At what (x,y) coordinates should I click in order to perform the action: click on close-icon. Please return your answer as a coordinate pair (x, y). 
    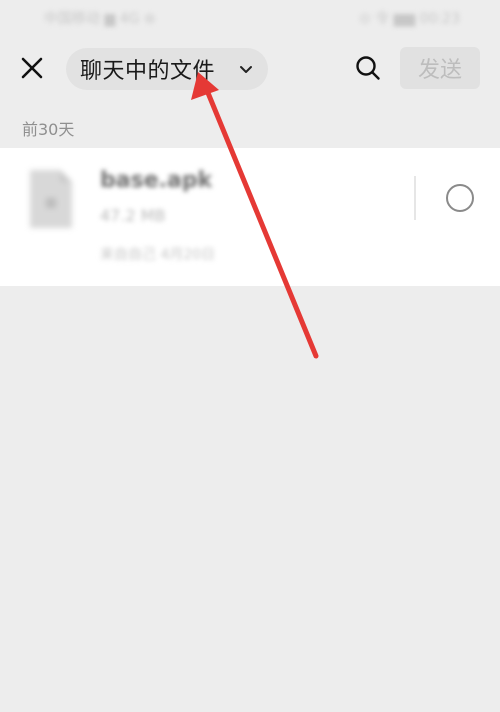
    Looking at the image, I should click on (32, 68).